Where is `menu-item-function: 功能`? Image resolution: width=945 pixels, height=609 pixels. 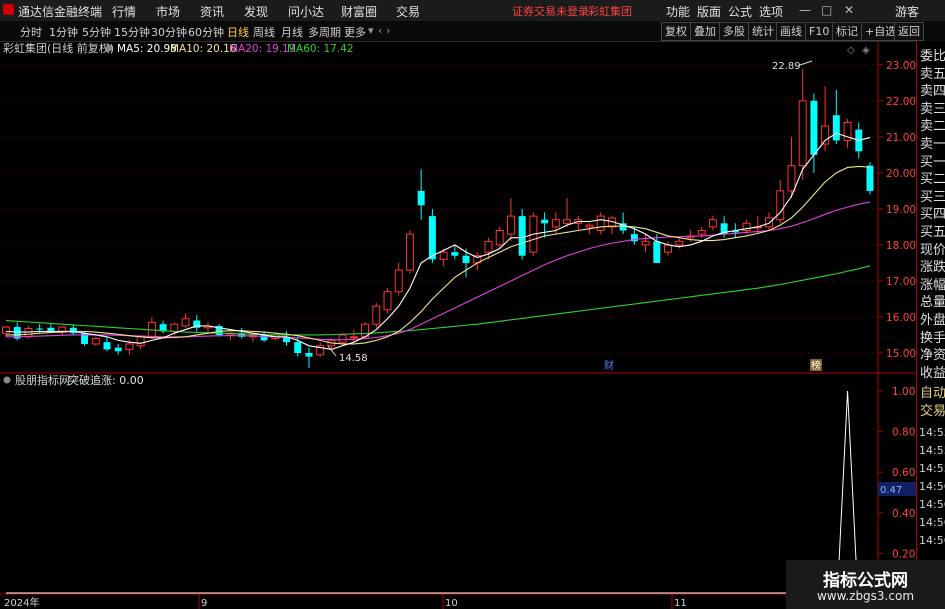
menu-item-function: 功能 is located at coordinates (678, 11).